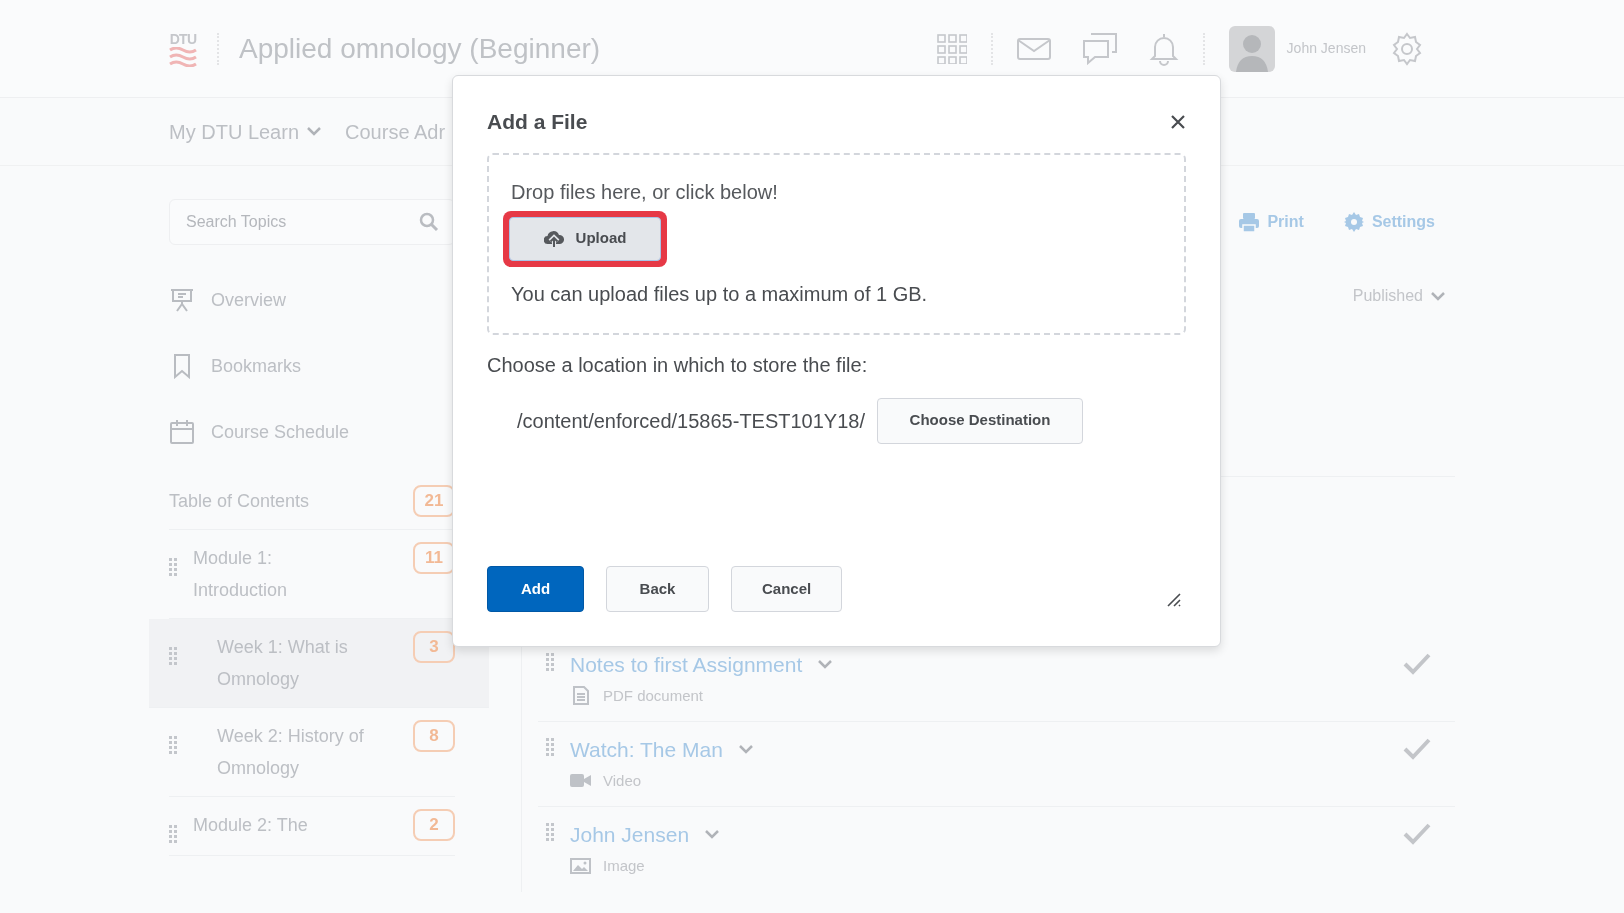  What do you see at coordinates (1163, 48) in the screenshot?
I see `bell-icon` at bounding box center [1163, 48].